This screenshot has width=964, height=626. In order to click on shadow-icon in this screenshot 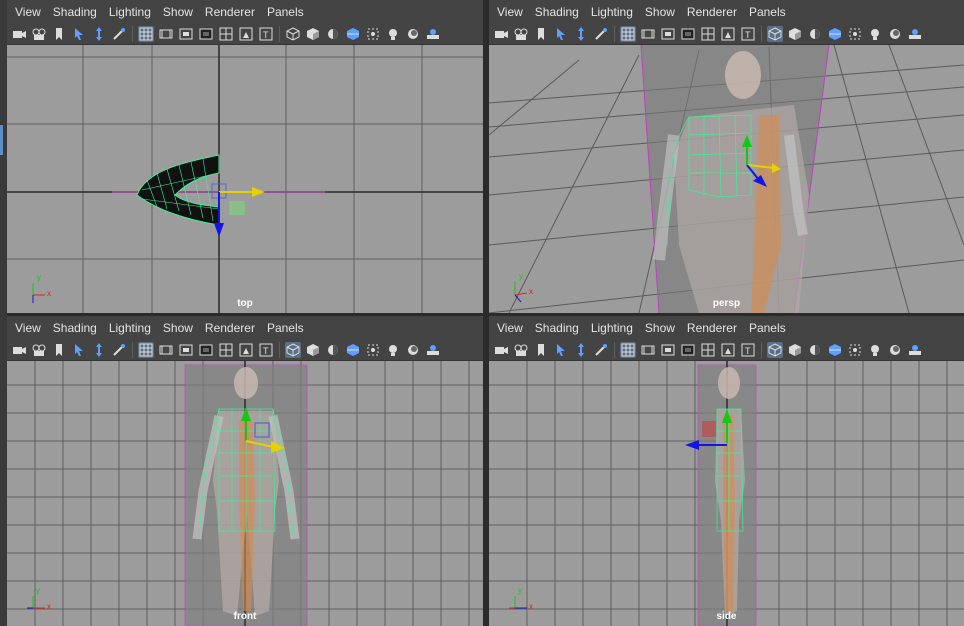, I will do `click(815, 34)`.